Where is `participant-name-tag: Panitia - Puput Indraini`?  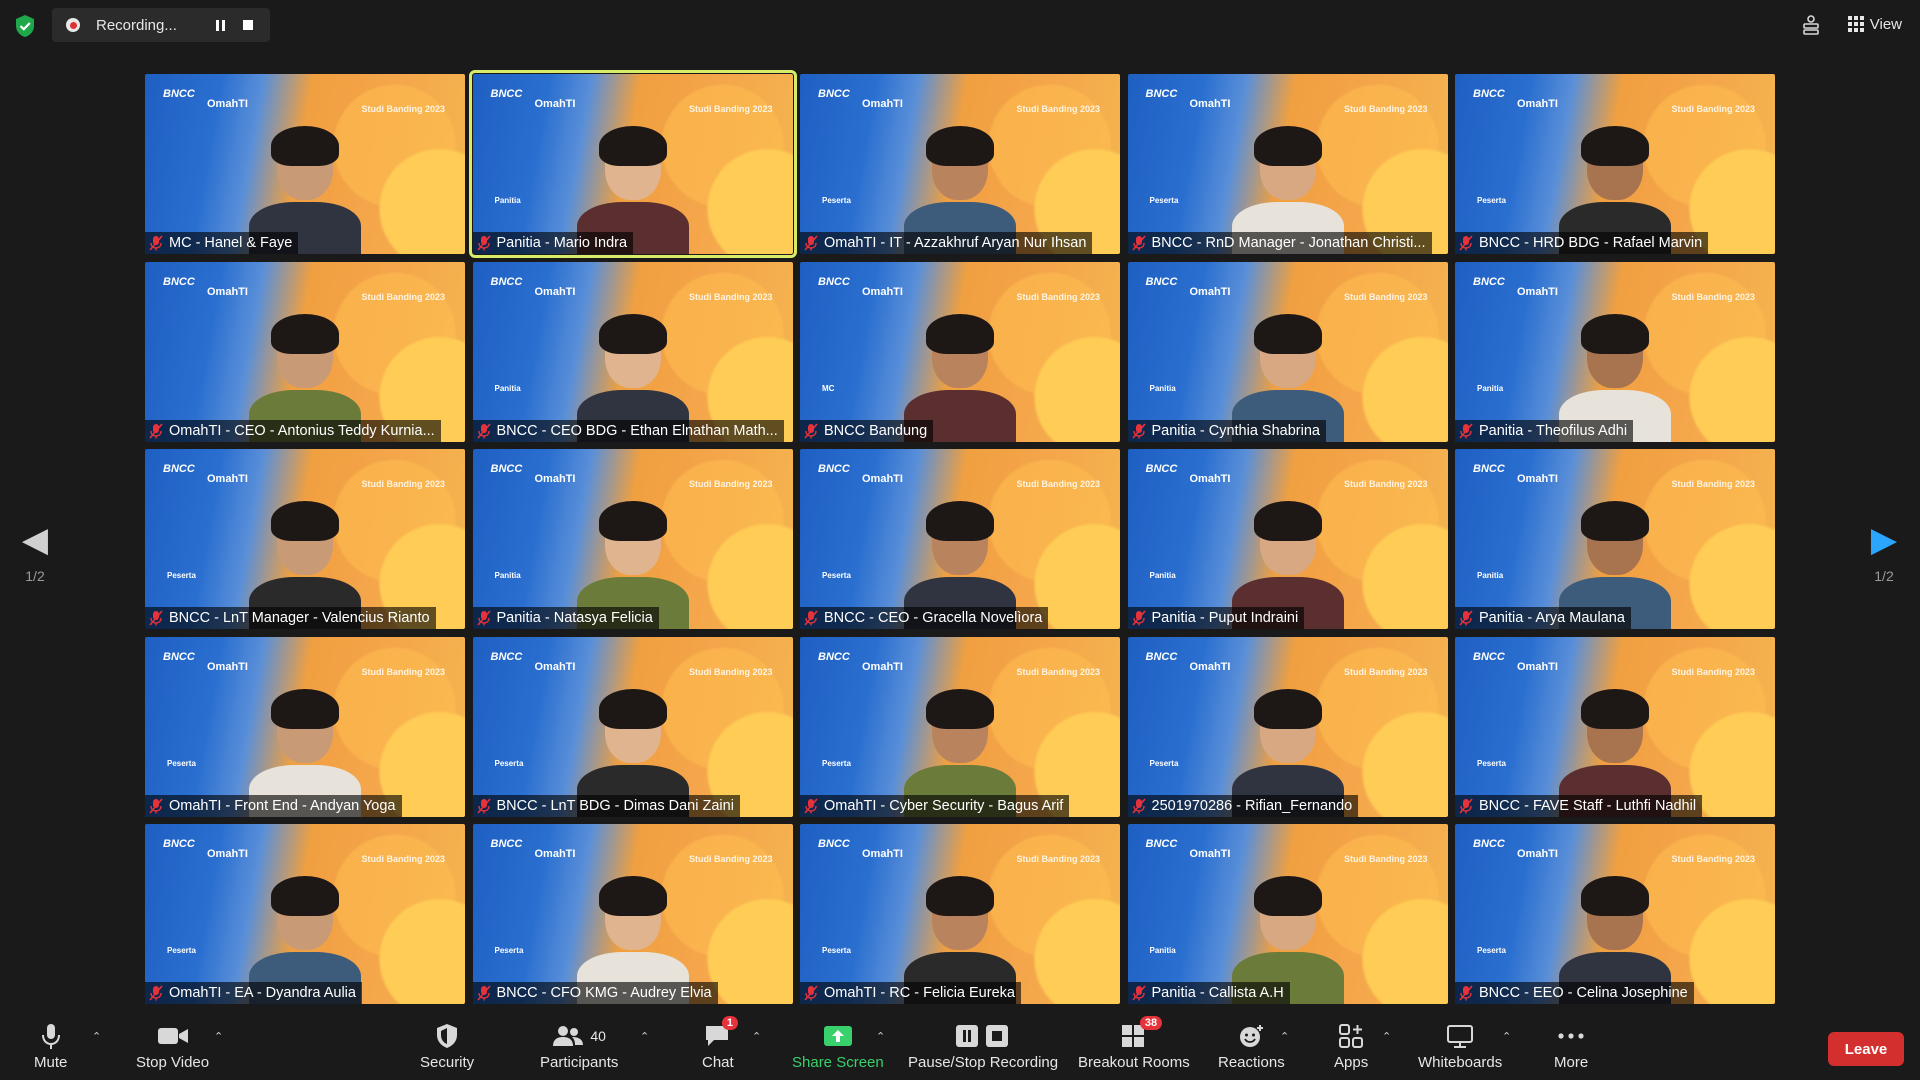
participant-name-tag: Panitia - Puput Indraini is located at coordinates (1216, 618).